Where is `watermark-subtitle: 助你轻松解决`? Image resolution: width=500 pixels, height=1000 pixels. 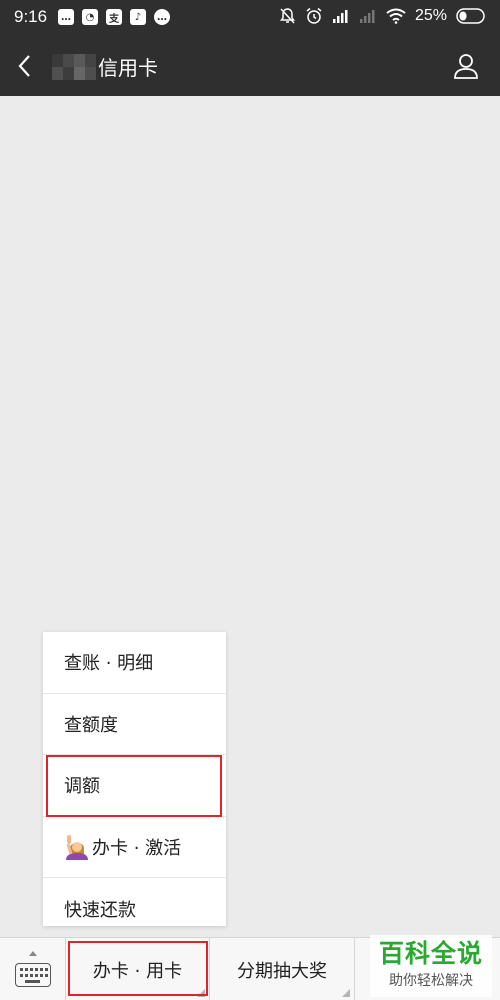 watermark-subtitle: 助你轻松解决 is located at coordinates (431, 981).